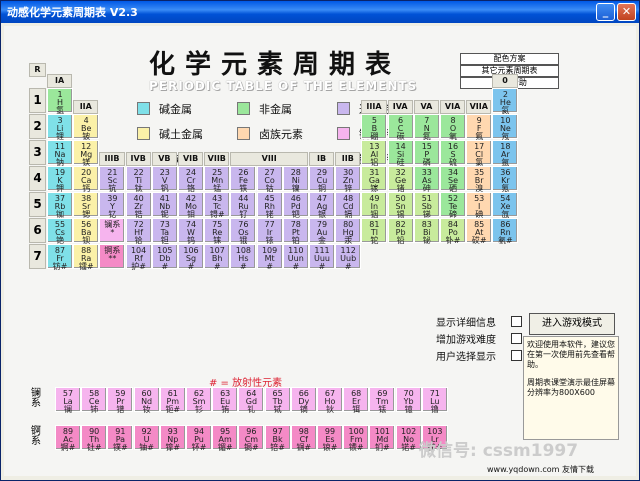  I want to click on element-cell: 32 Ge 锗, so click(400, 179).